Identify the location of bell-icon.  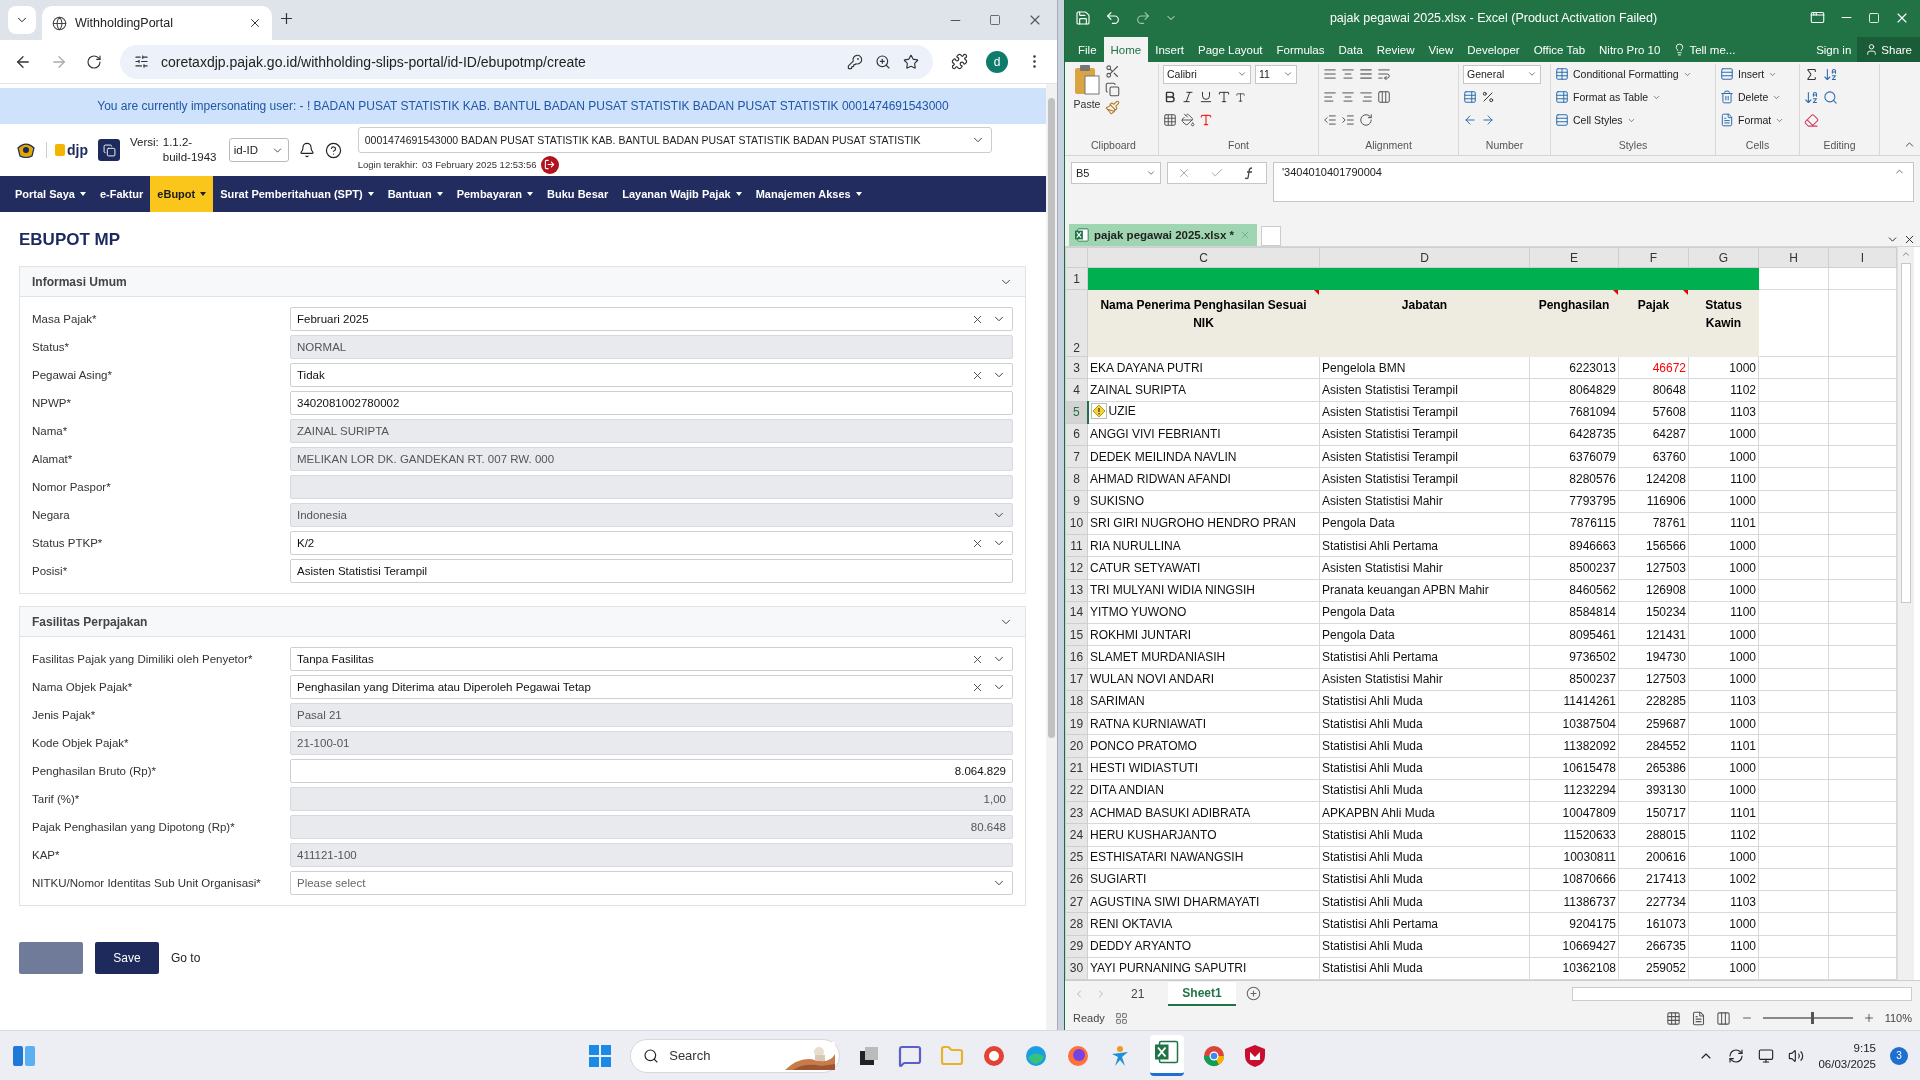
(306, 150).